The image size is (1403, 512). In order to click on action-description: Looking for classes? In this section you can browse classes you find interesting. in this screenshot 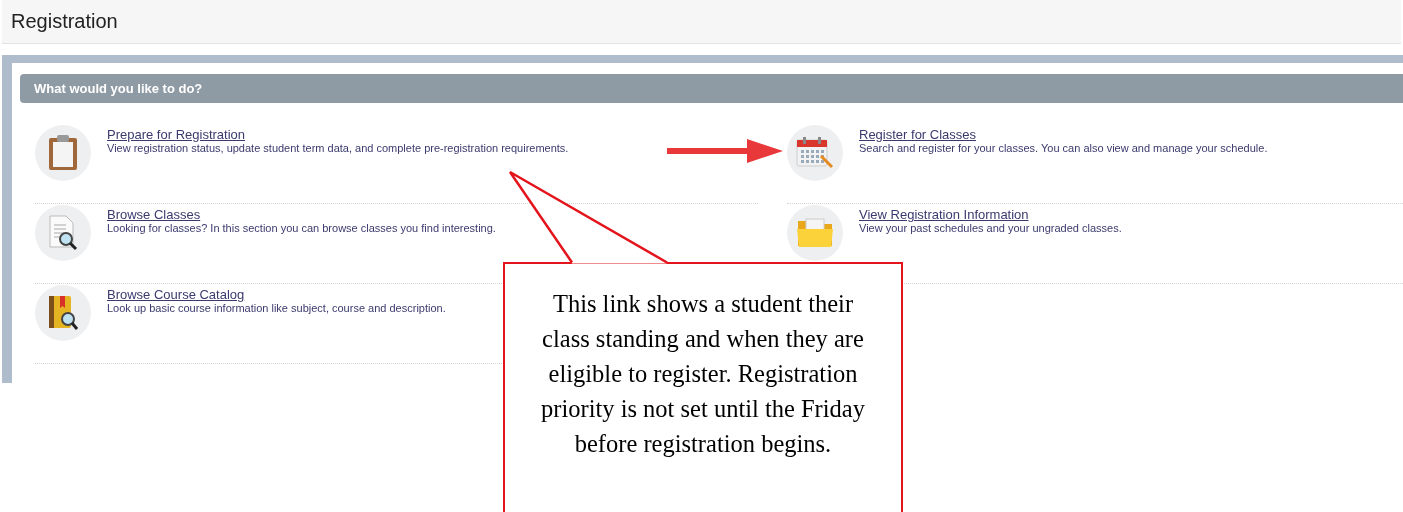, I will do `click(301, 228)`.